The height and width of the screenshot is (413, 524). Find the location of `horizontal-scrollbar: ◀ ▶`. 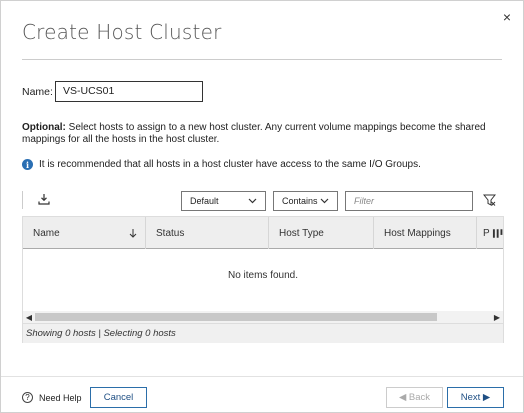

horizontal-scrollbar: ◀ ▶ is located at coordinates (263, 317).